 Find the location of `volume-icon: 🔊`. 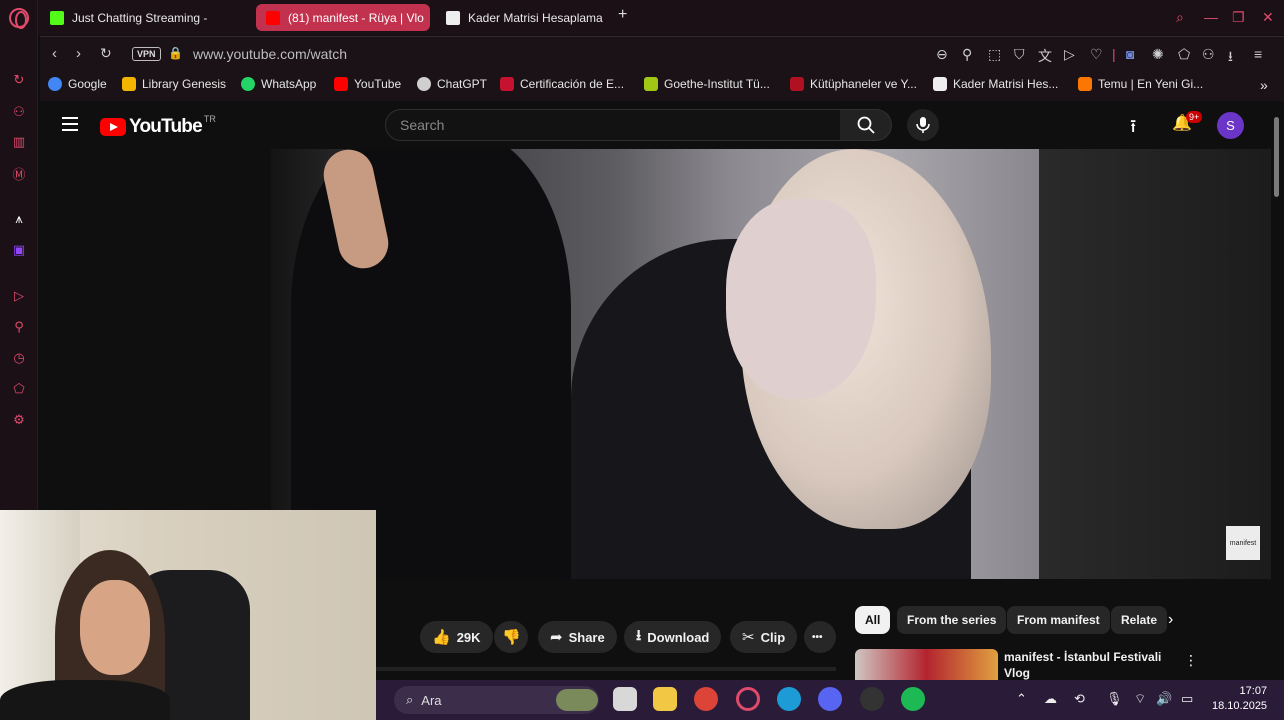

volume-icon: 🔊 is located at coordinates (1164, 699).